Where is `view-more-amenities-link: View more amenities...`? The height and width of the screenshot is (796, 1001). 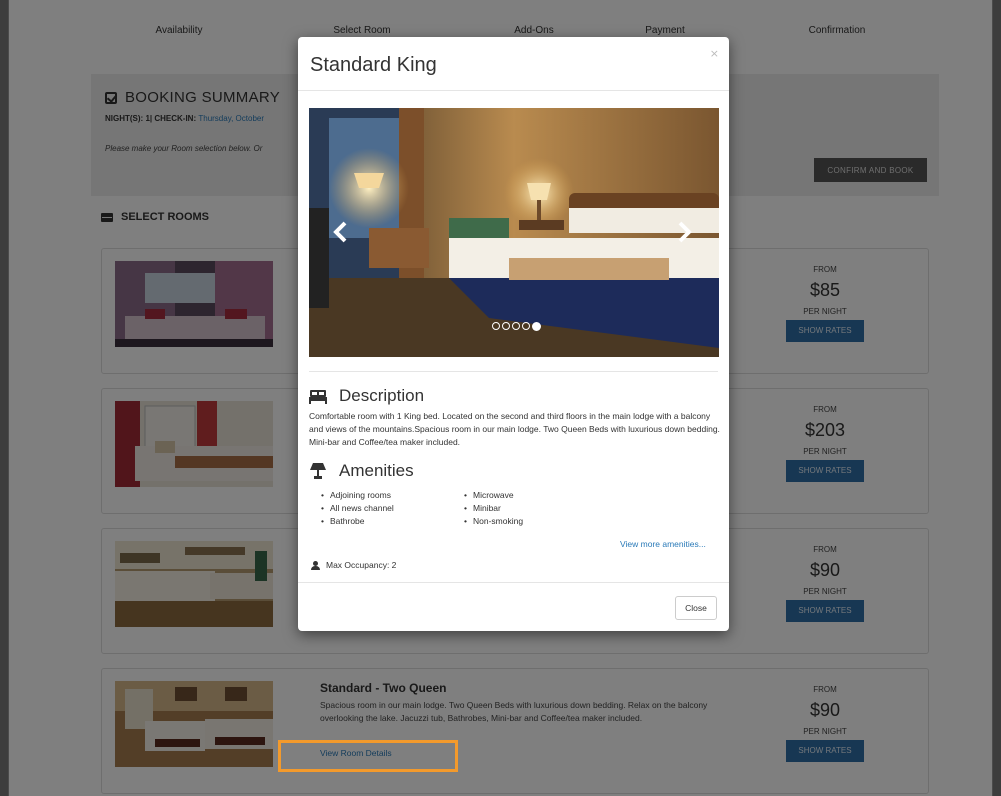 view-more-amenities-link: View more amenities... is located at coordinates (663, 544).